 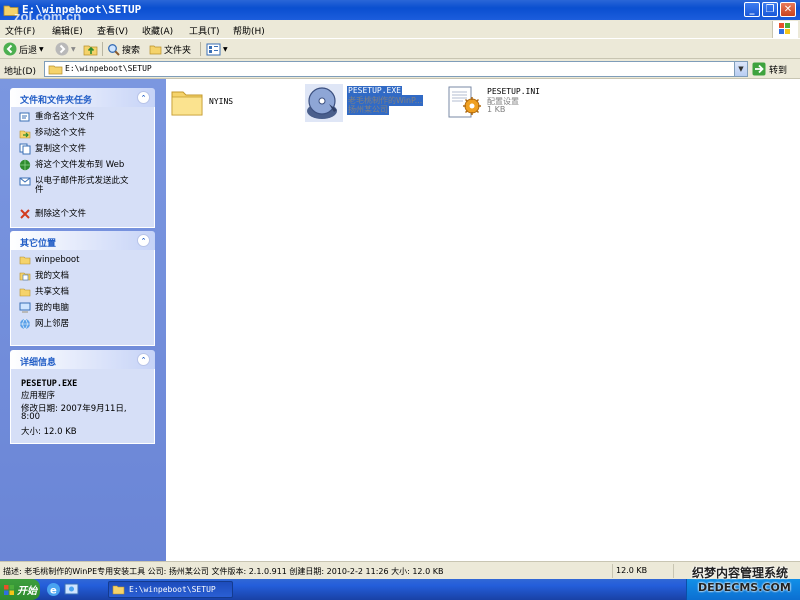 I want to click on forward-button: ▼, so click(x=65, y=49).